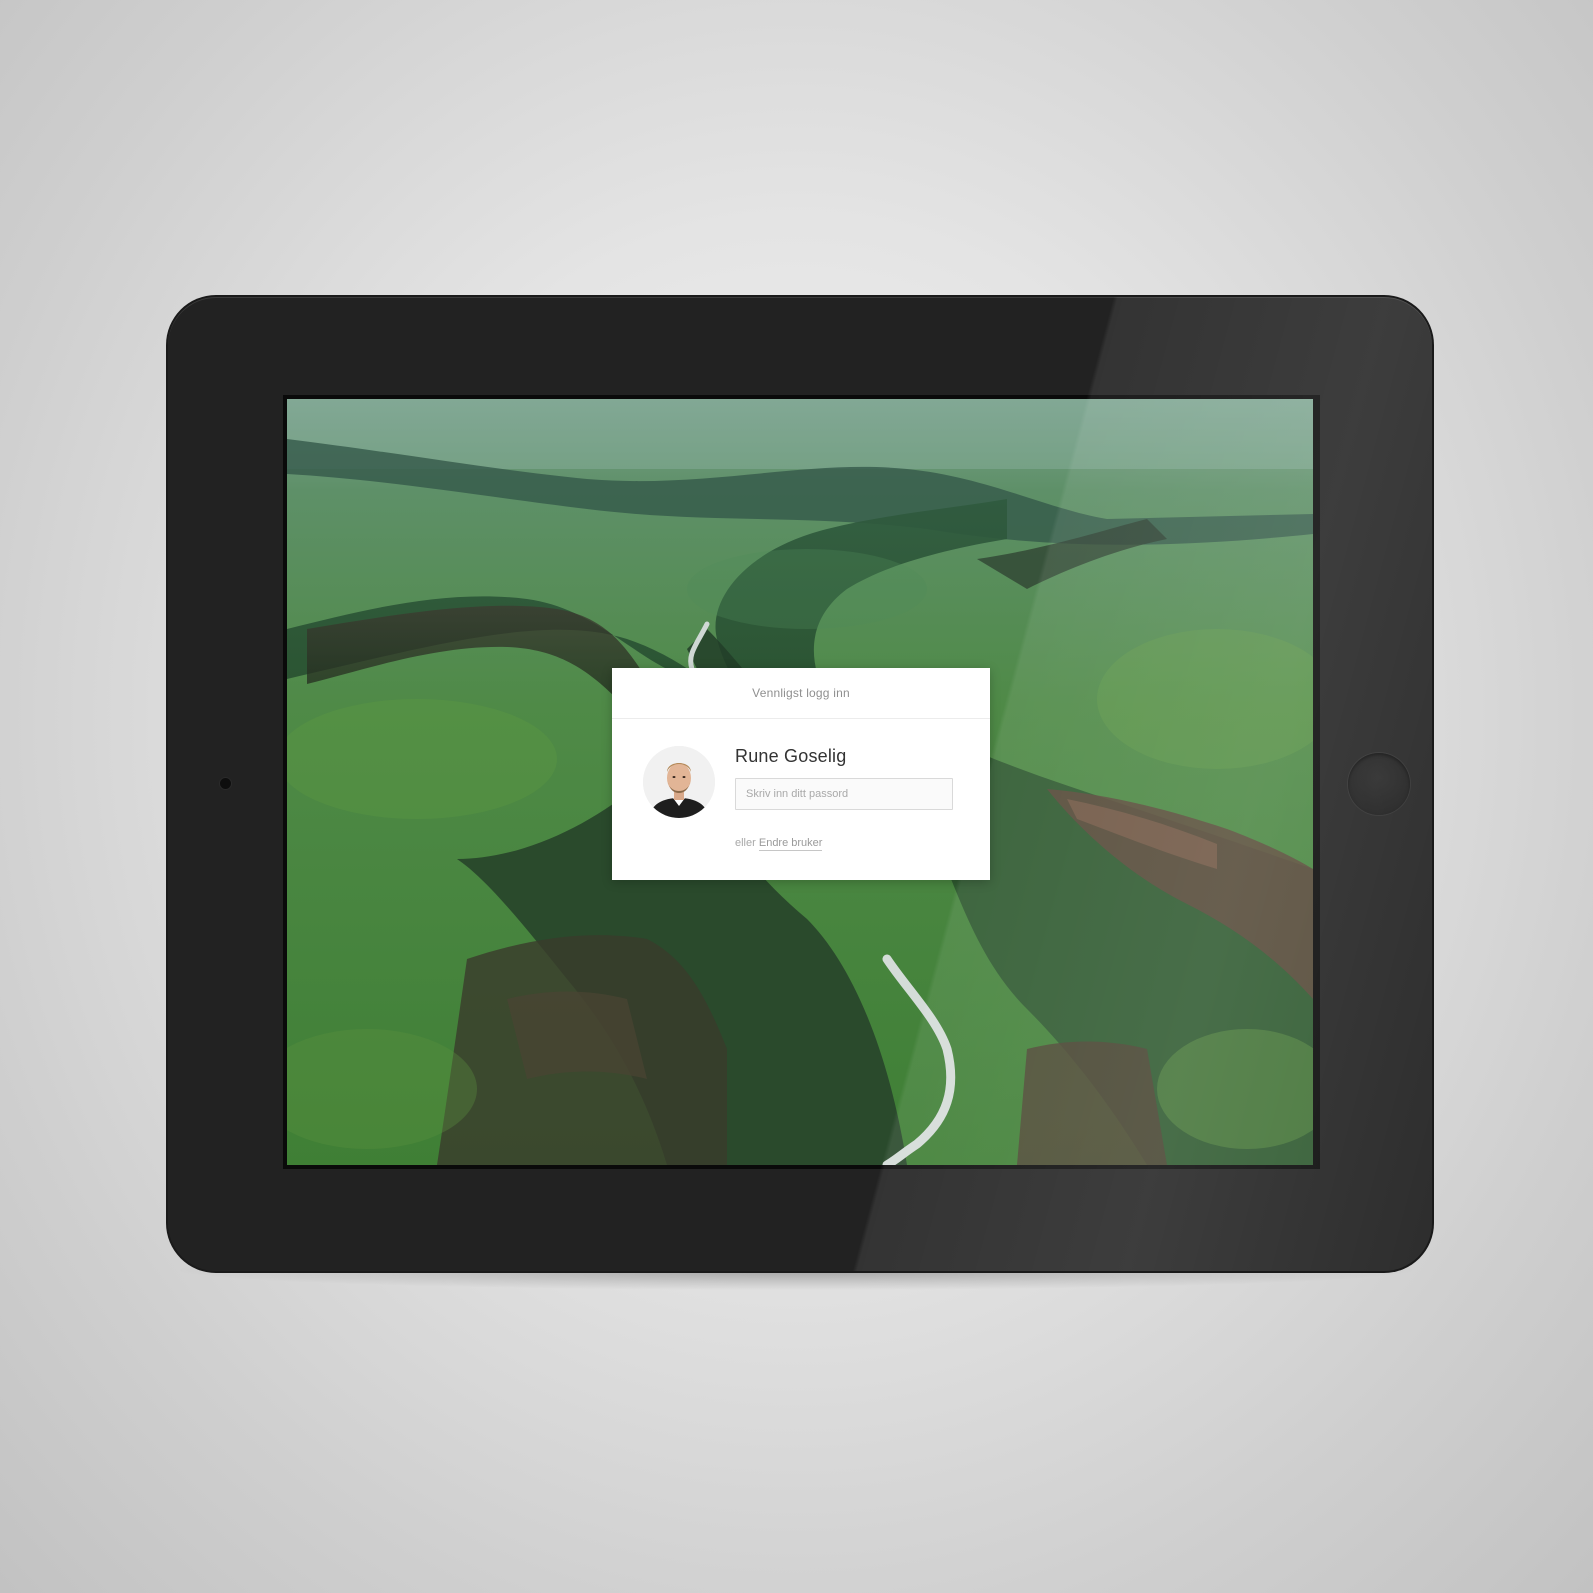 Image resolution: width=1593 pixels, height=1593 pixels. I want to click on login-dialog-header: Vennligst logg inn, so click(801, 693).